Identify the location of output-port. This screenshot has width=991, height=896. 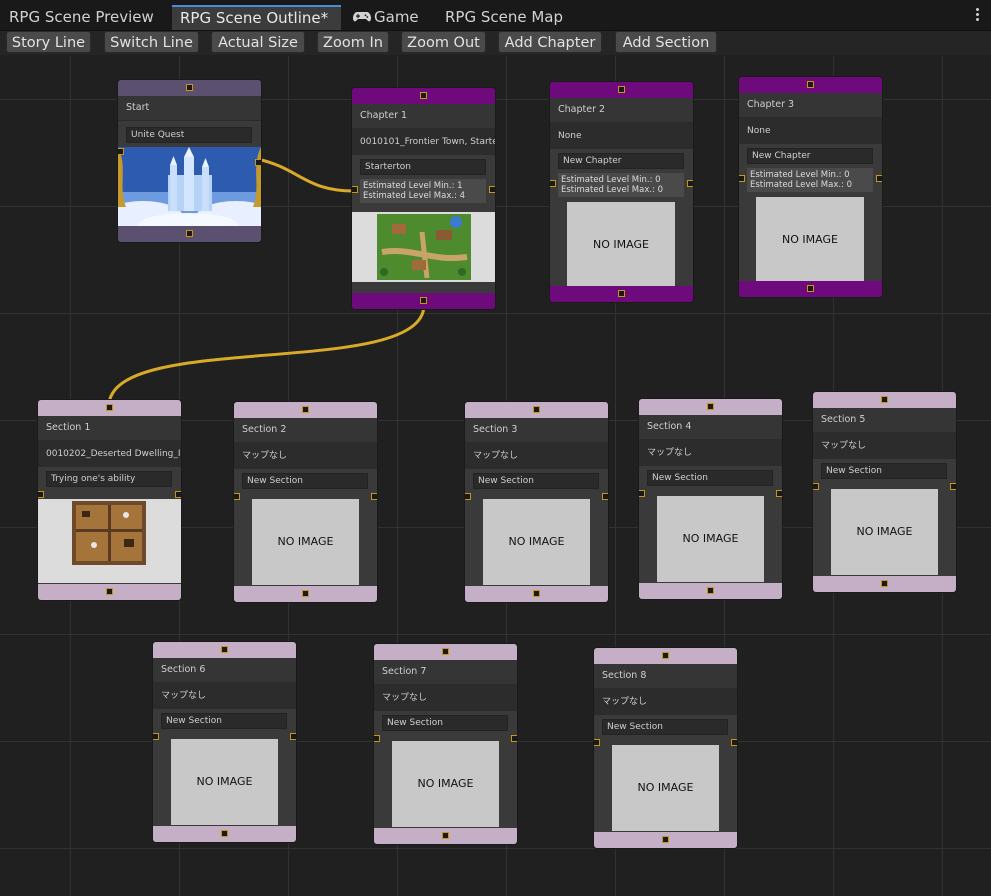
(258, 162).